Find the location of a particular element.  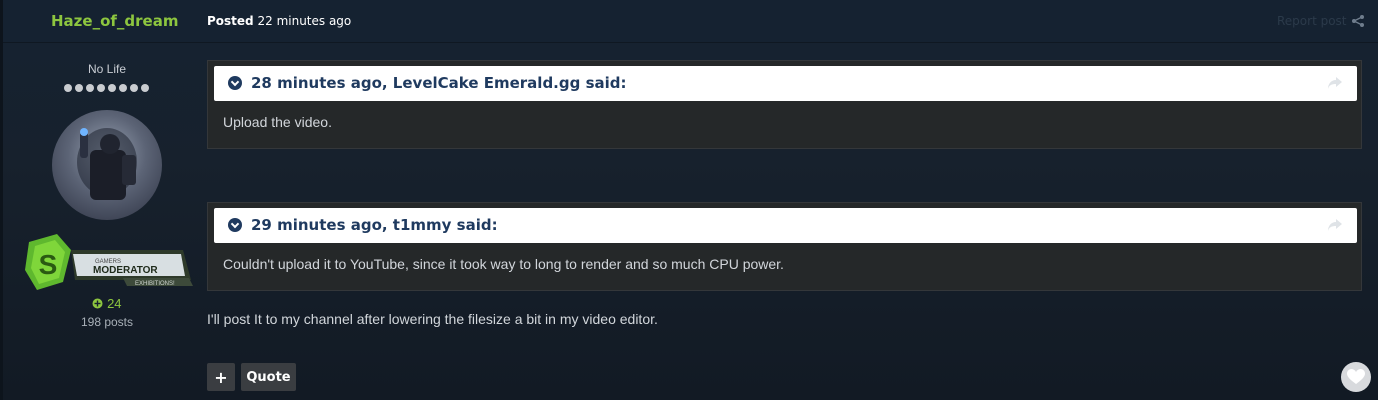

like-button is located at coordinates (1356, 377).